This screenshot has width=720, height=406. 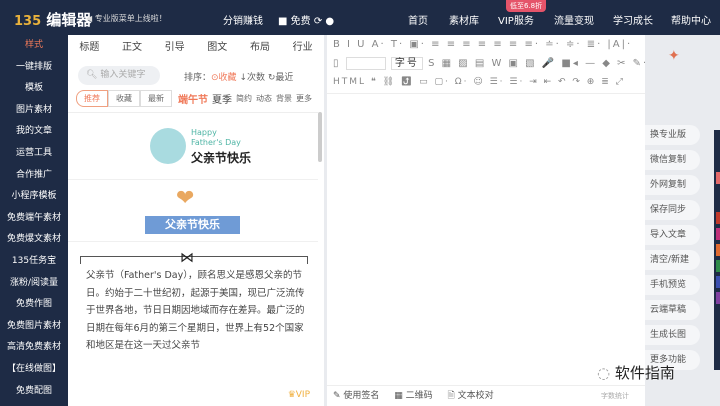 I want to click on tab-image-text: 图文, so click(x=217, y=48).